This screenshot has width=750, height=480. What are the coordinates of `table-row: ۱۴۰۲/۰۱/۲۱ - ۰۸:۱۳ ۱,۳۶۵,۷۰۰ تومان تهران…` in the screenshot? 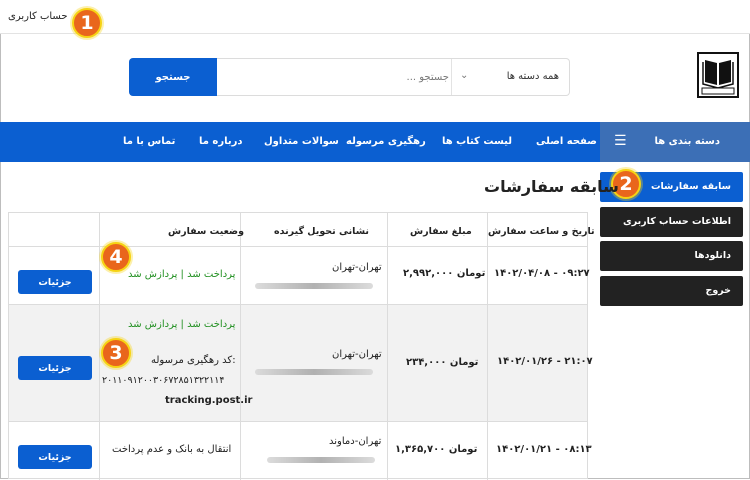 It's located at (300, 451).